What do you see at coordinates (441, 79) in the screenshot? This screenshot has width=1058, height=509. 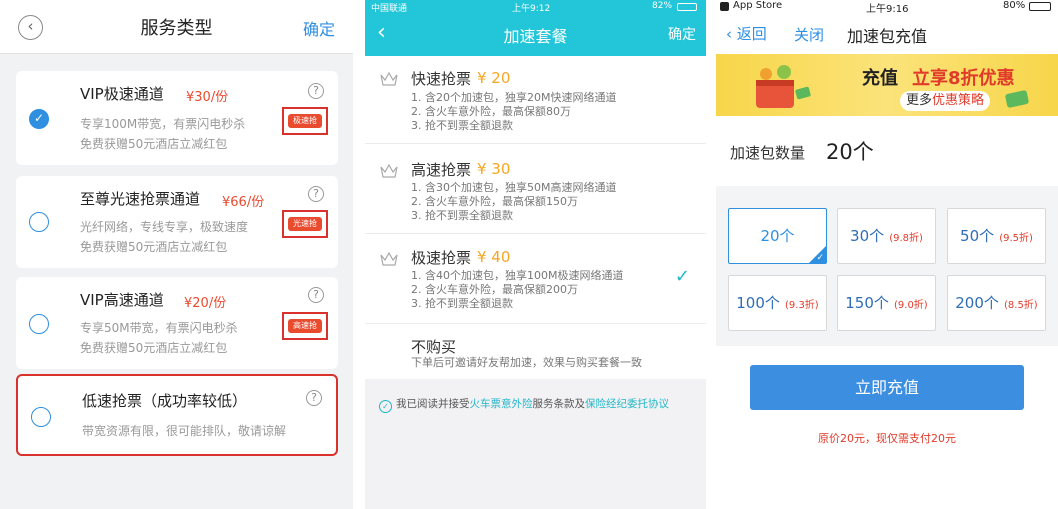 I see `package-name: 快速抢票` at bounding box center [441, 79].